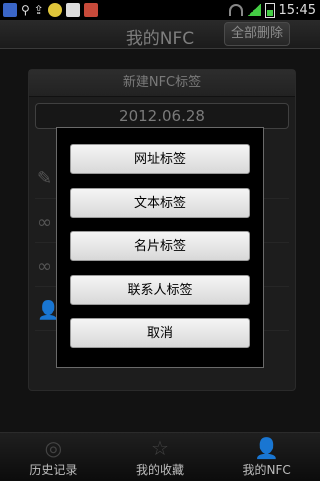  What do you see at coordinates (160, 333) in the screenshot?
I see `cancel-button: 取消` at bounding box center [160, 333].